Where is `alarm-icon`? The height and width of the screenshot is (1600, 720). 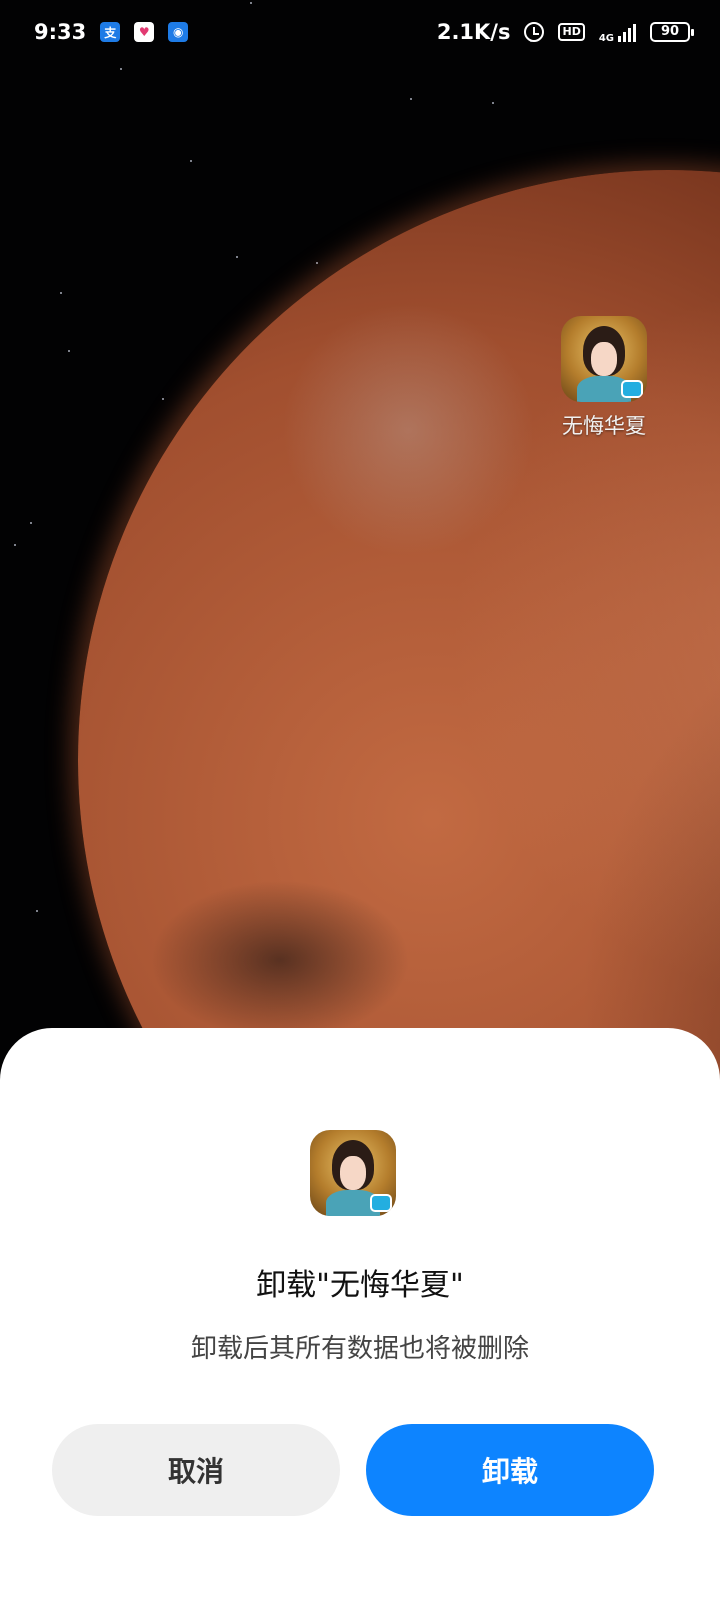
alarm-icon is located at coordinates (534, 32).